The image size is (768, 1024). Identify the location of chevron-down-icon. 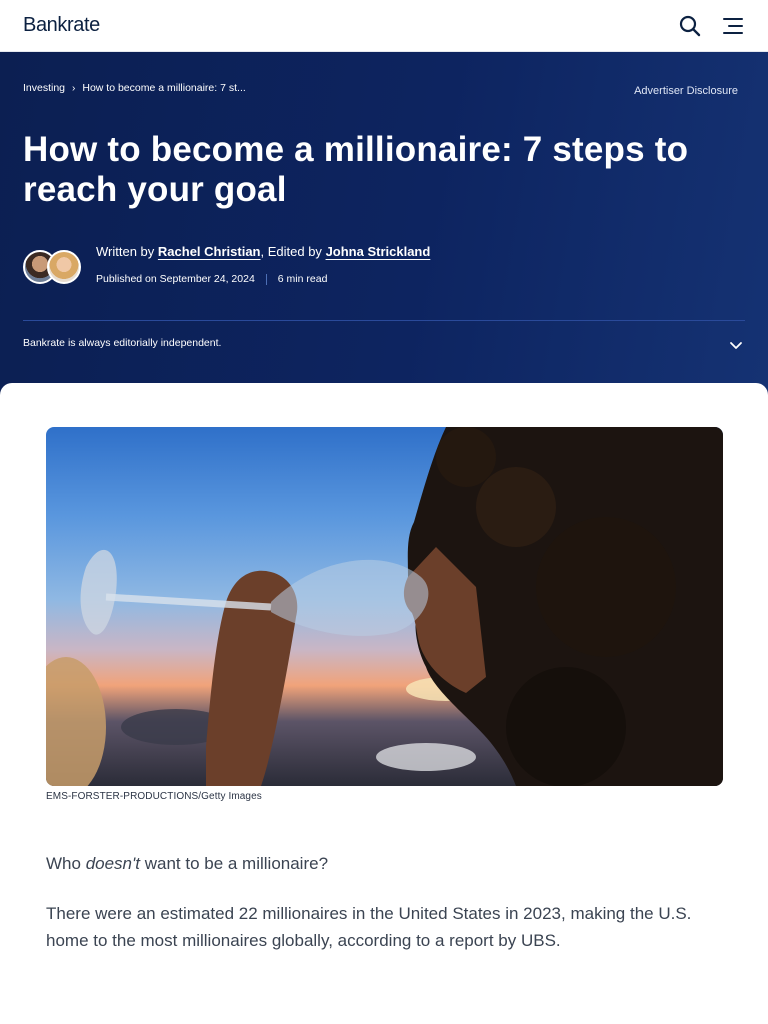
(736, 345).